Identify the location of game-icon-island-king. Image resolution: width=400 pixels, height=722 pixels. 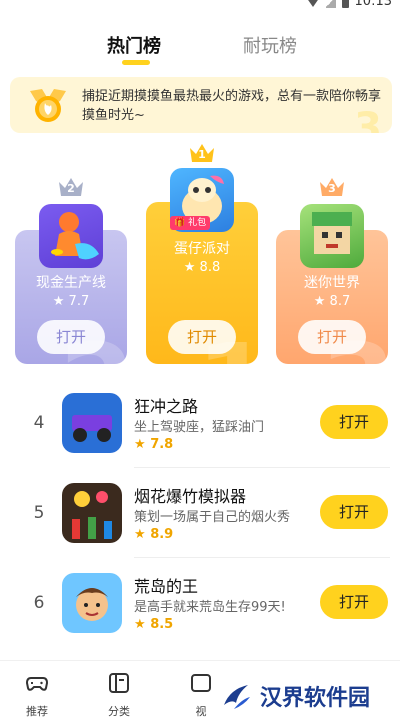
(92, 603).